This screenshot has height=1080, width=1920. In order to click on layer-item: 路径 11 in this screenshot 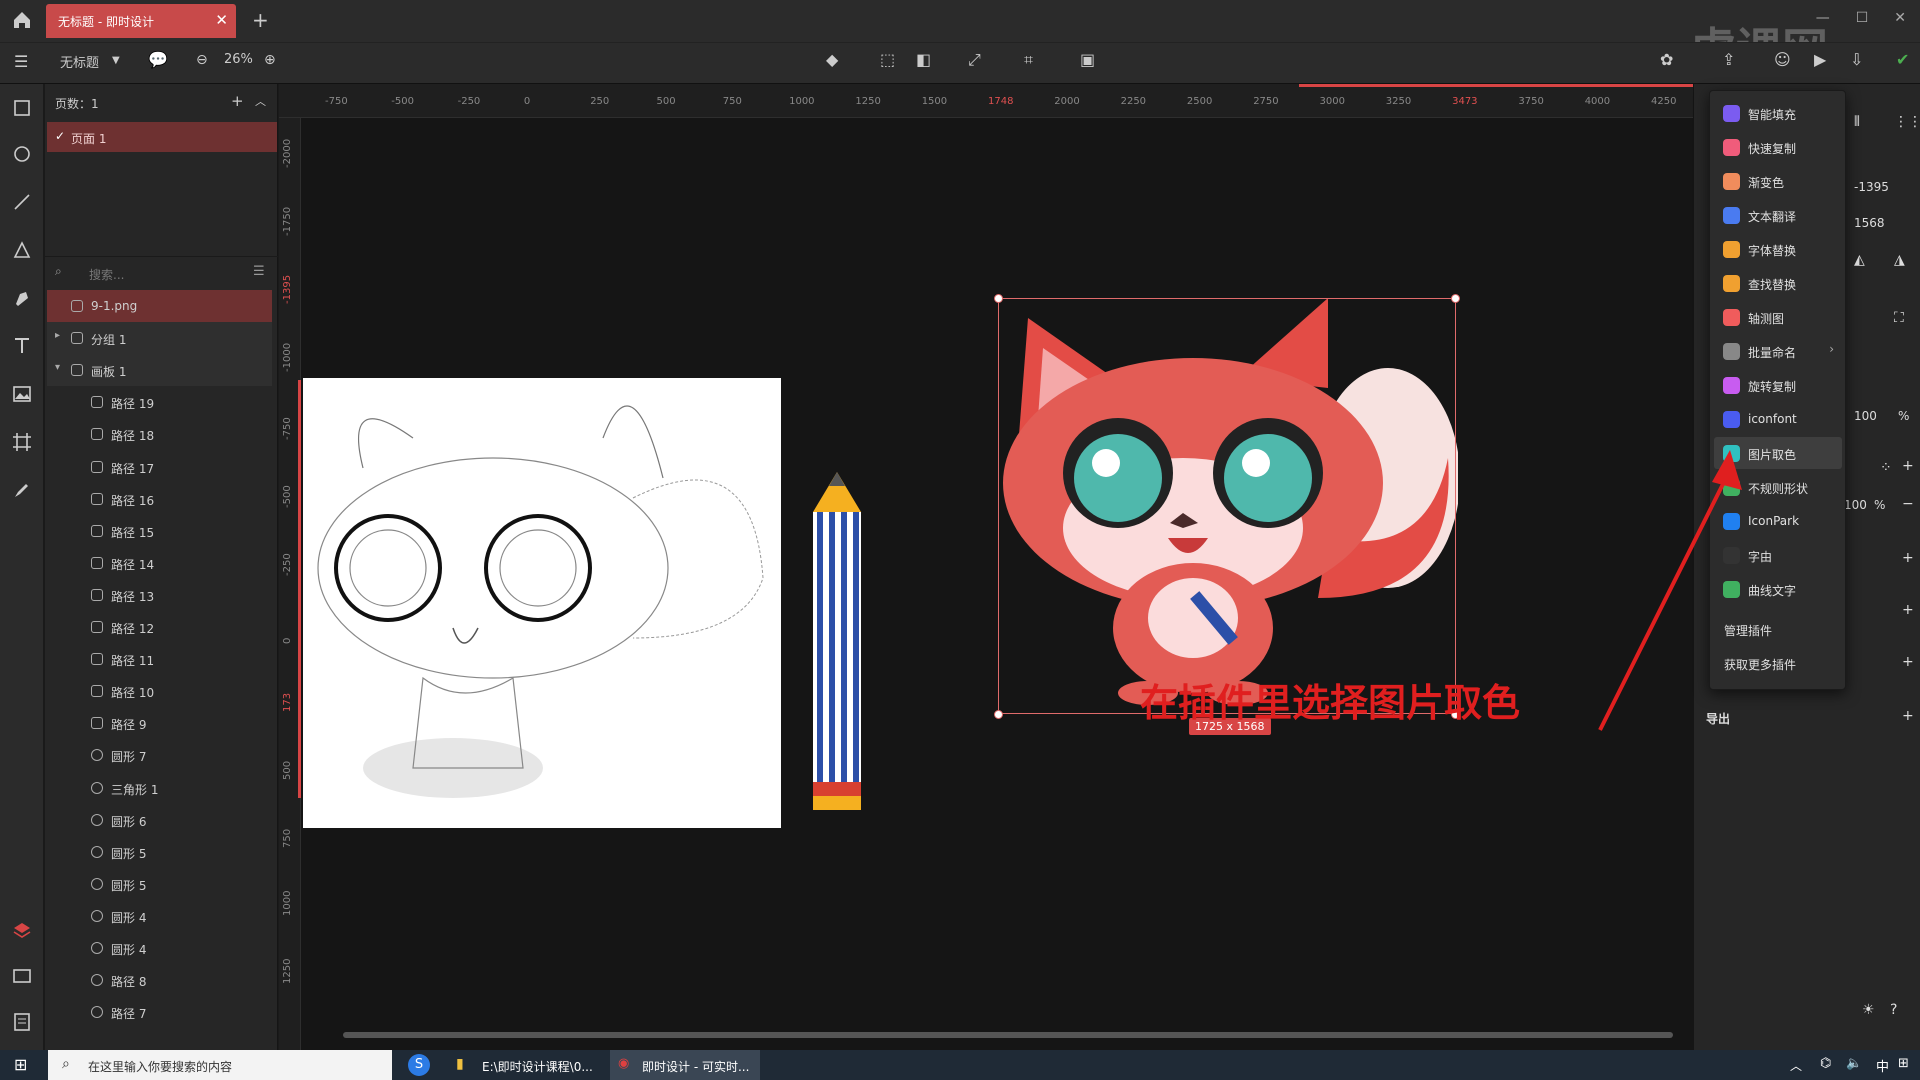, I will do `click(159, 659)`.